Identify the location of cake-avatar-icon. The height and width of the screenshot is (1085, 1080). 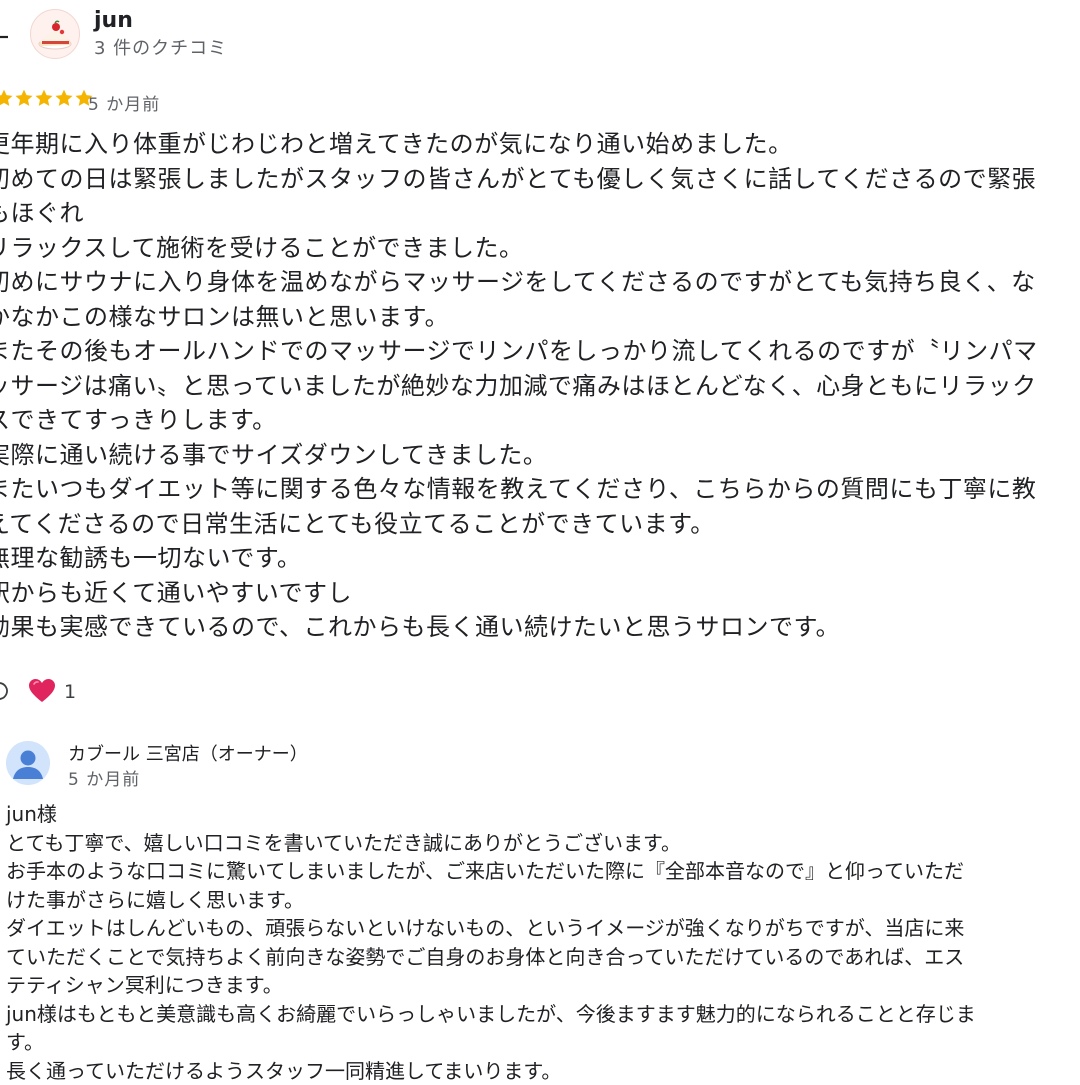
(55, 34).